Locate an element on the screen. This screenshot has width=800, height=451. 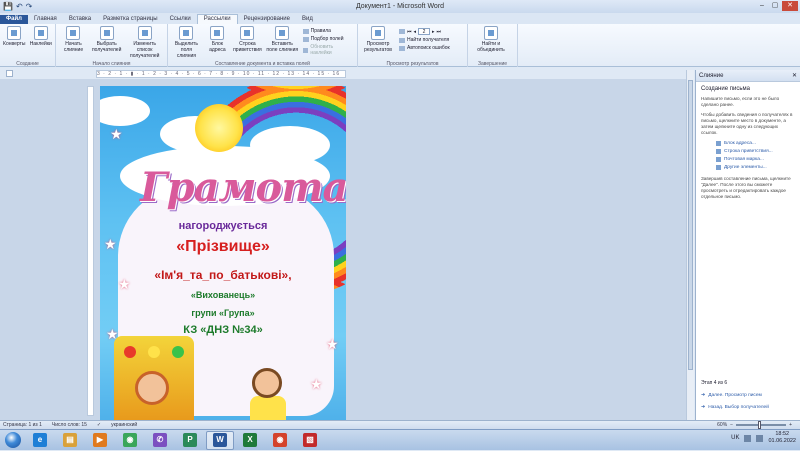
taskbar-app-ie: e is located at coordinates (40, 440).